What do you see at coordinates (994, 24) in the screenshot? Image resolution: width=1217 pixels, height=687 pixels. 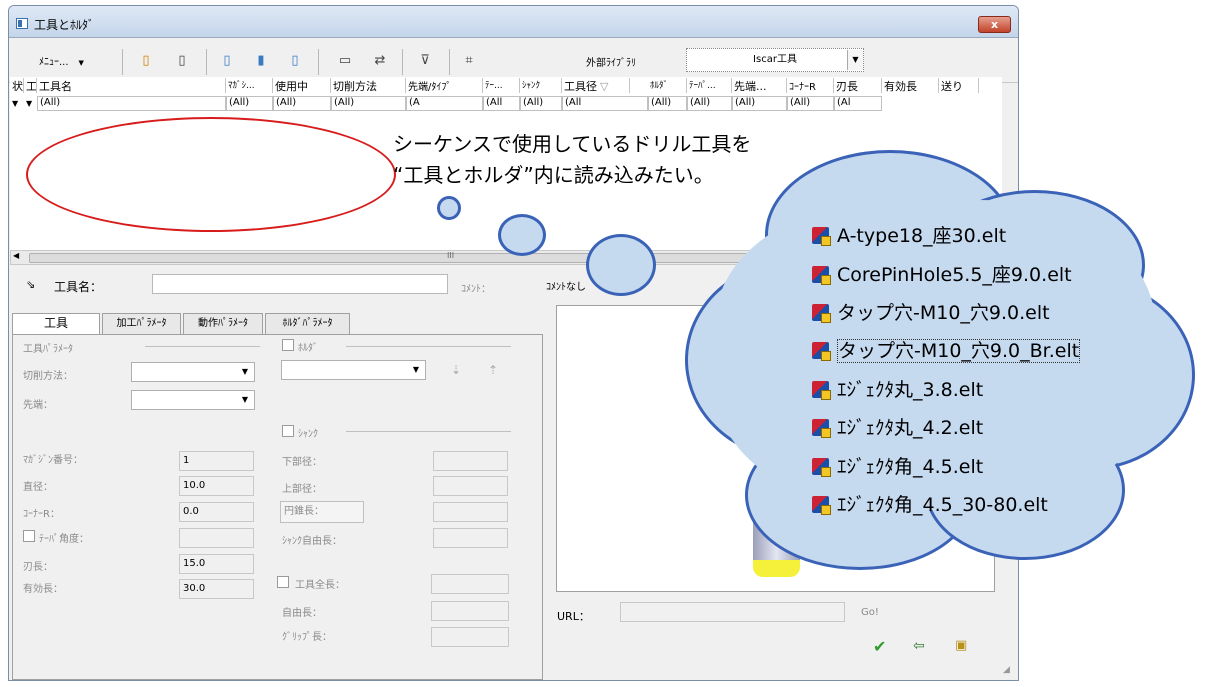 I see `close-button: x` at bounding box center [994, 24].